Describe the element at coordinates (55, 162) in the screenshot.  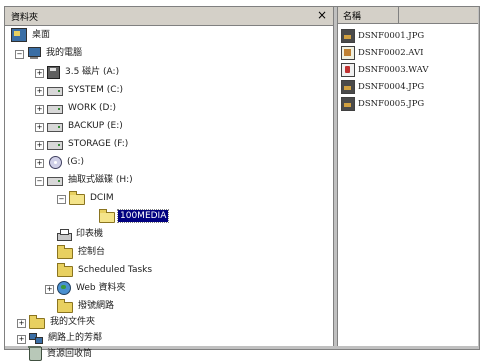
I see `cd-icon` at that location.